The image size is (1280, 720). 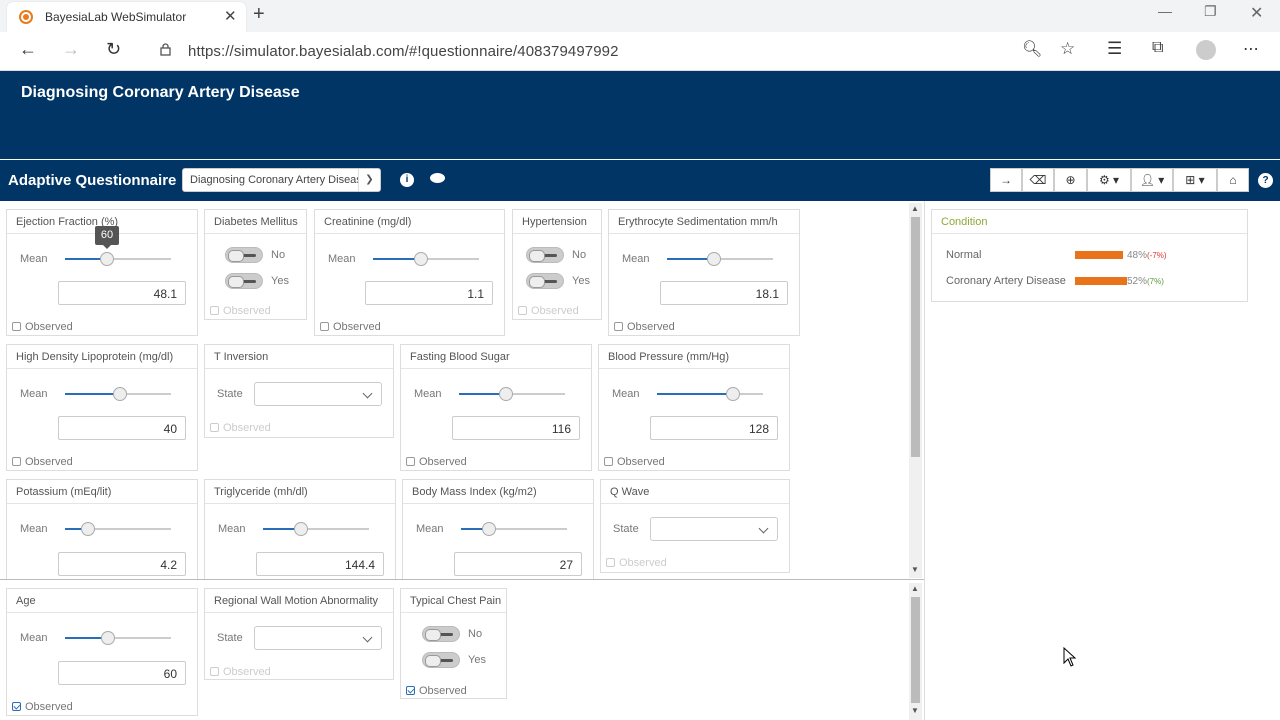 I want to click on mean-value-input: 1.1, so click(x=429, y=293).